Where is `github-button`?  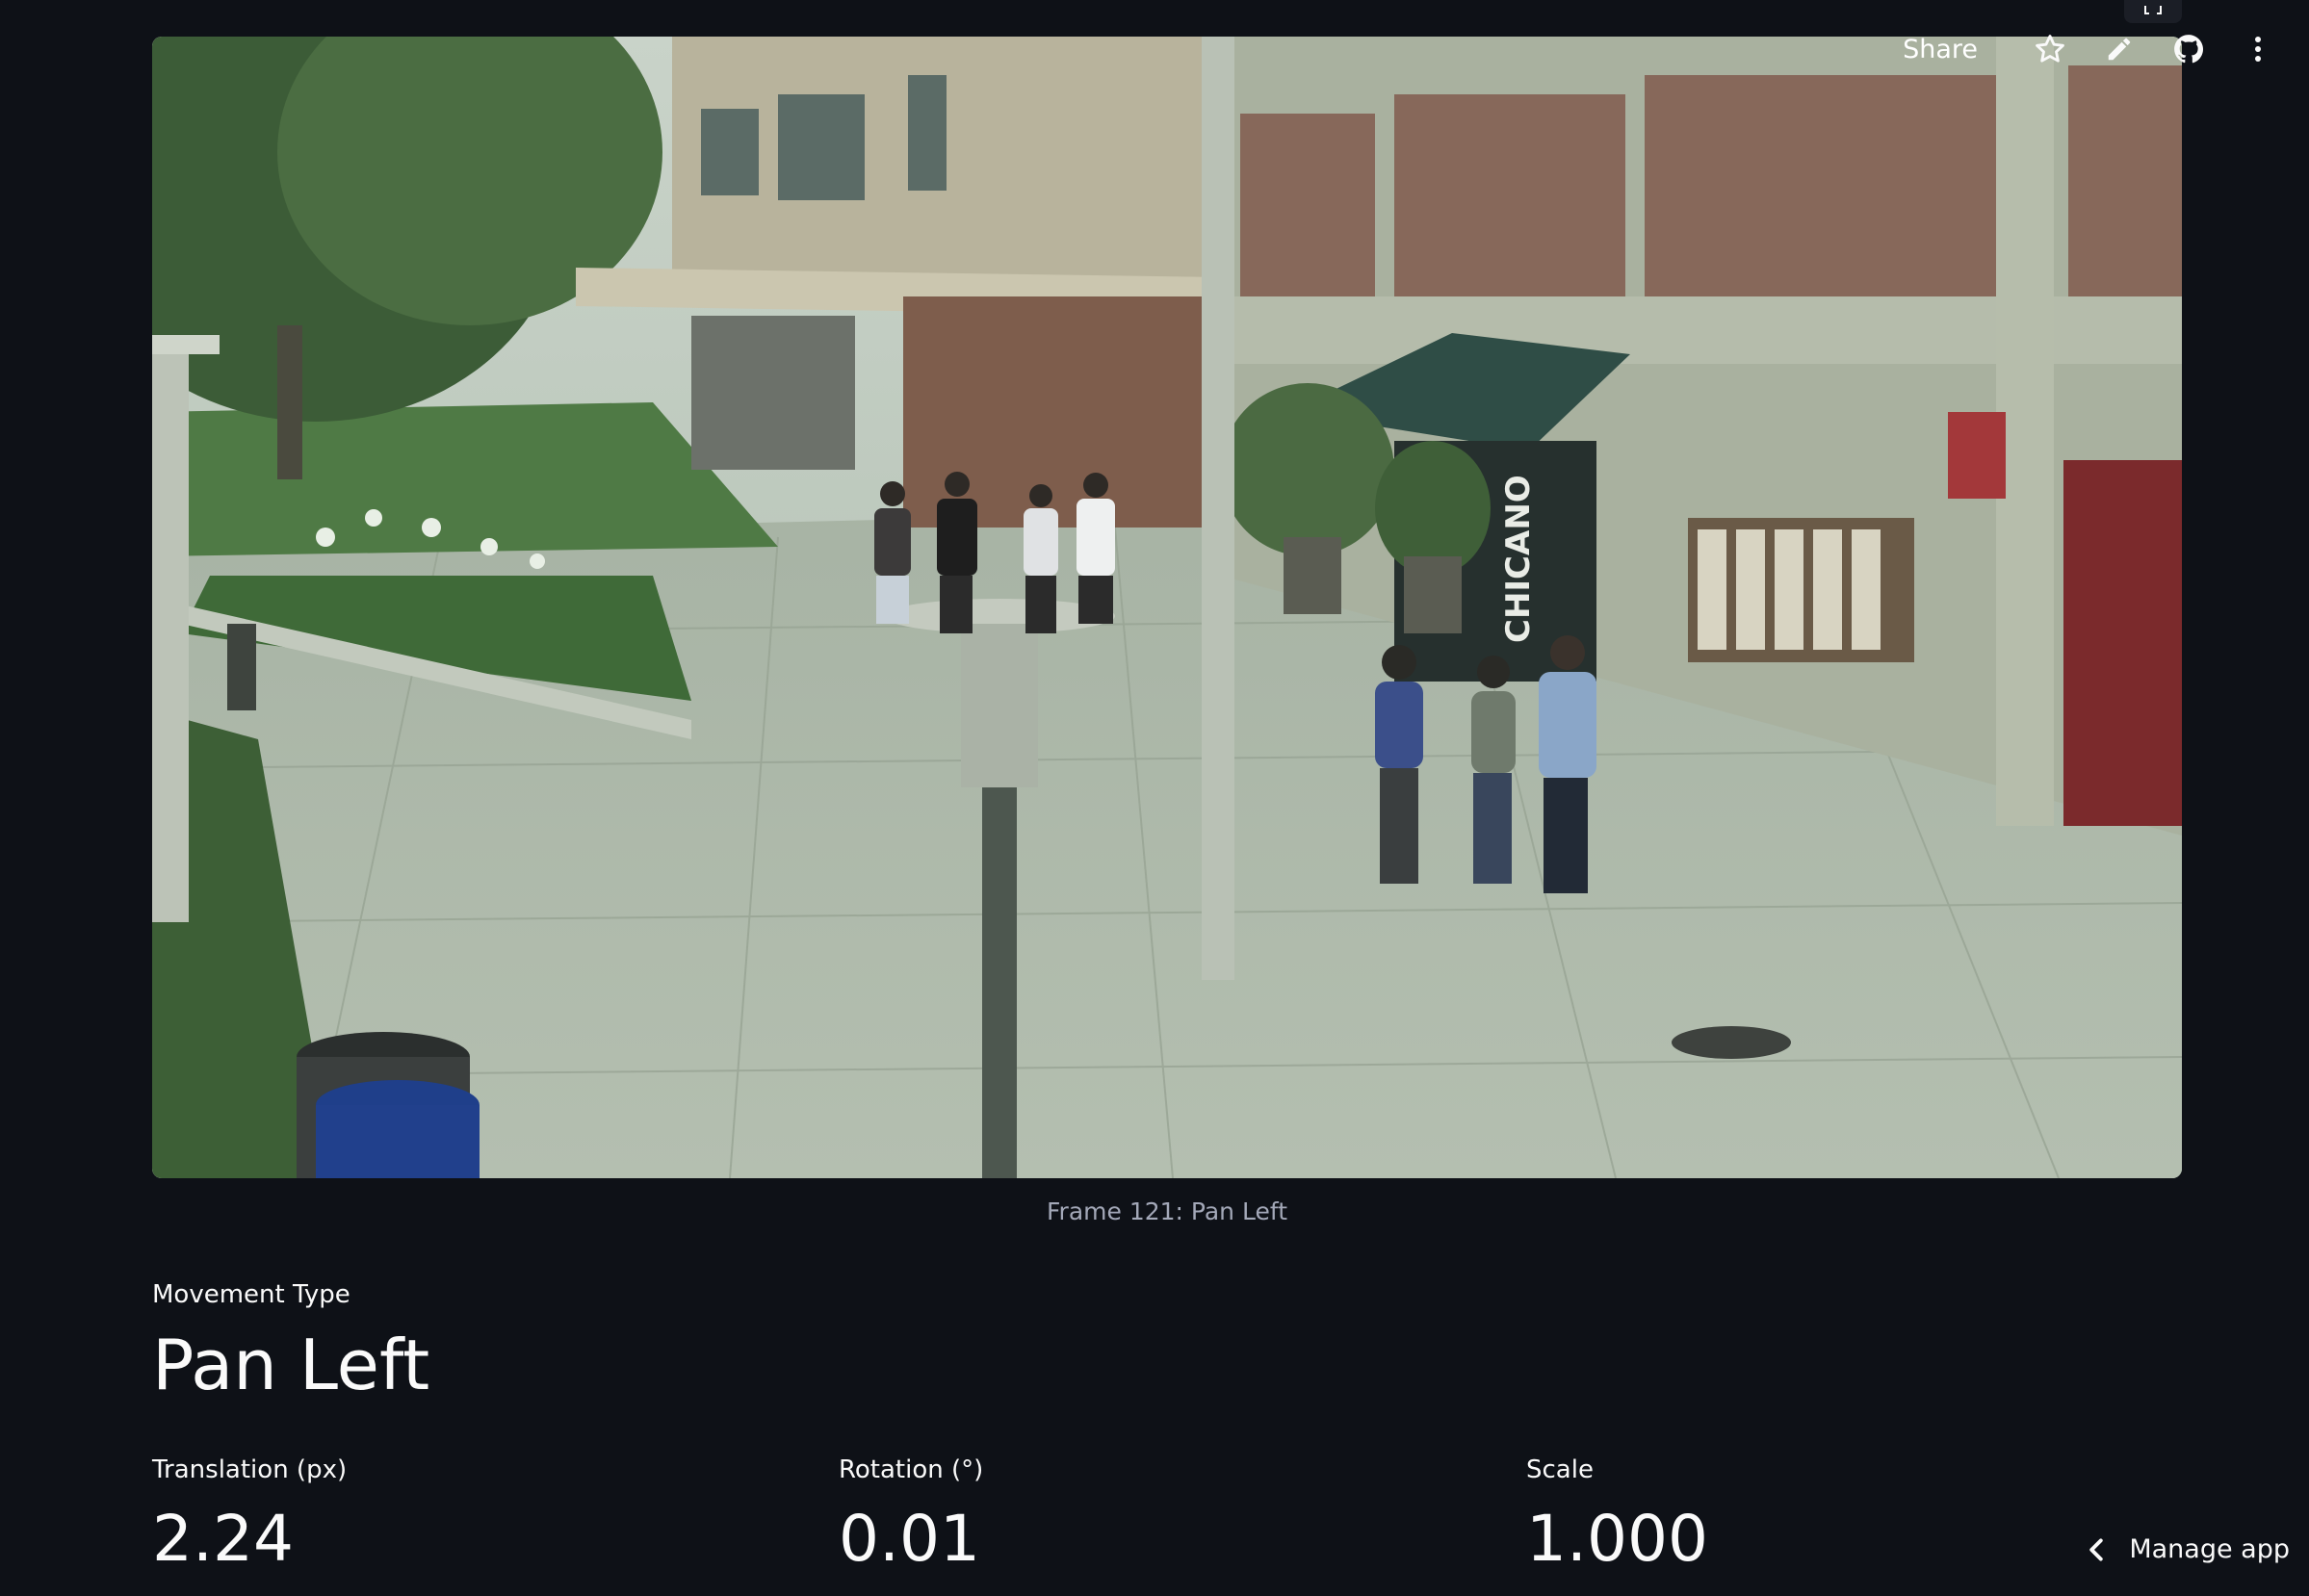 github-button is located at coordinates (2189, 49).